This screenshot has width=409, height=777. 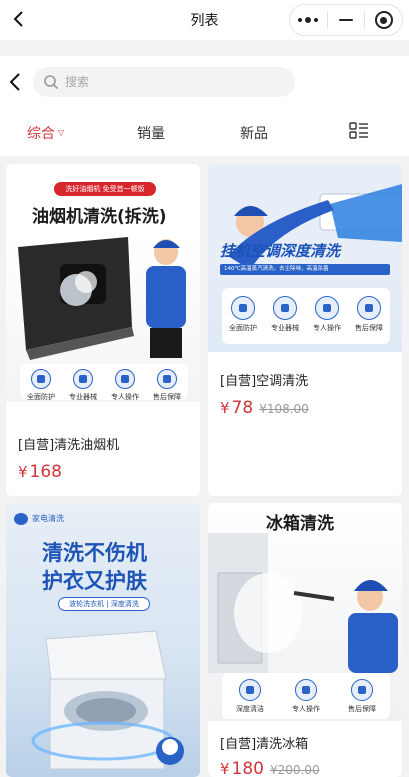 What do you see at coordinates (21, 519) in the screenshot?
I see `brand-logo-icon` at bounding box center [21, 519].